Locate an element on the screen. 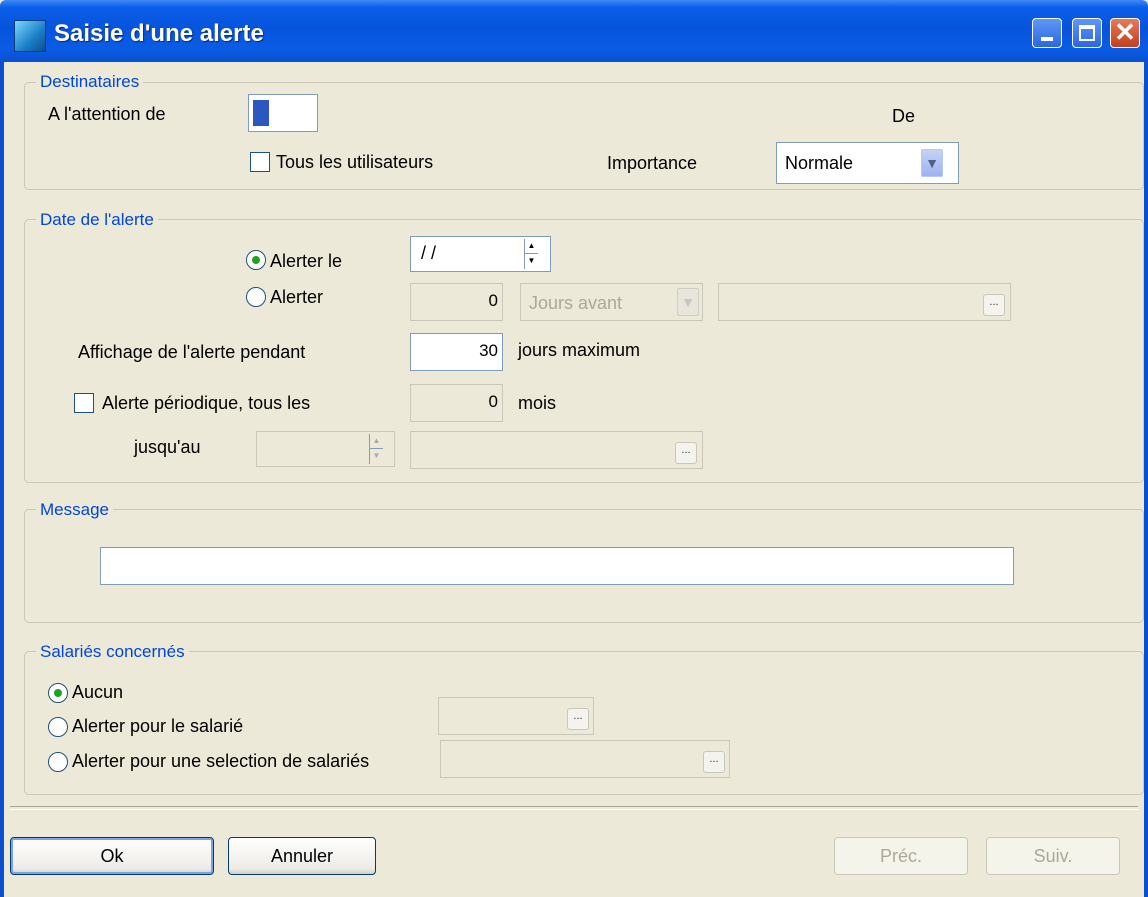 The width and height of the screenshot is (1148, 897). annuler-button: Annuler is located at coordinates (302, 856).